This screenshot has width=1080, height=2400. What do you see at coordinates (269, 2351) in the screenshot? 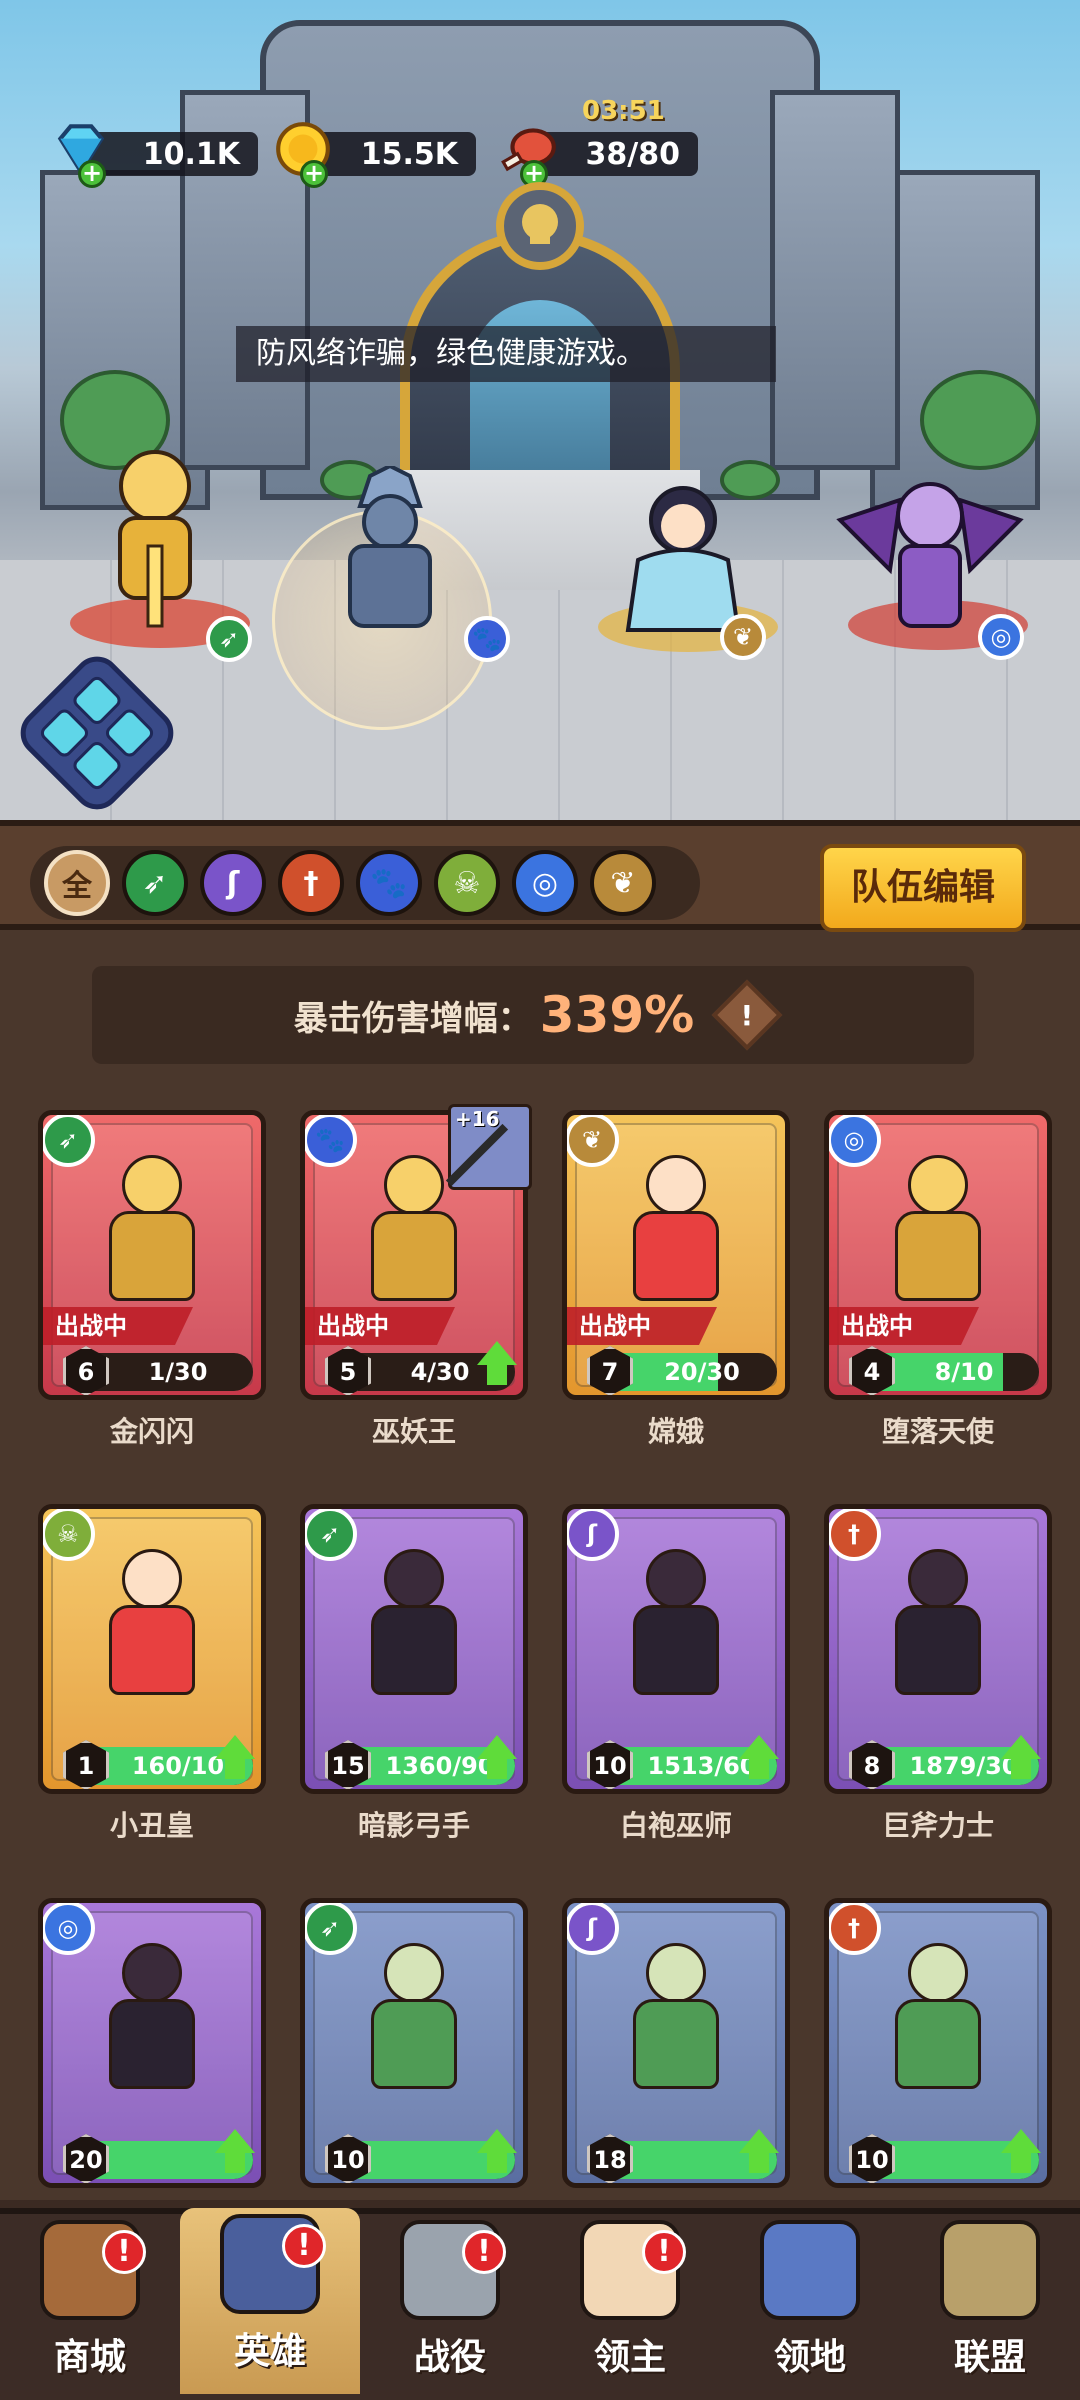
I see `nav-tab-label: 英雄` at bounding box center [269, 2351].